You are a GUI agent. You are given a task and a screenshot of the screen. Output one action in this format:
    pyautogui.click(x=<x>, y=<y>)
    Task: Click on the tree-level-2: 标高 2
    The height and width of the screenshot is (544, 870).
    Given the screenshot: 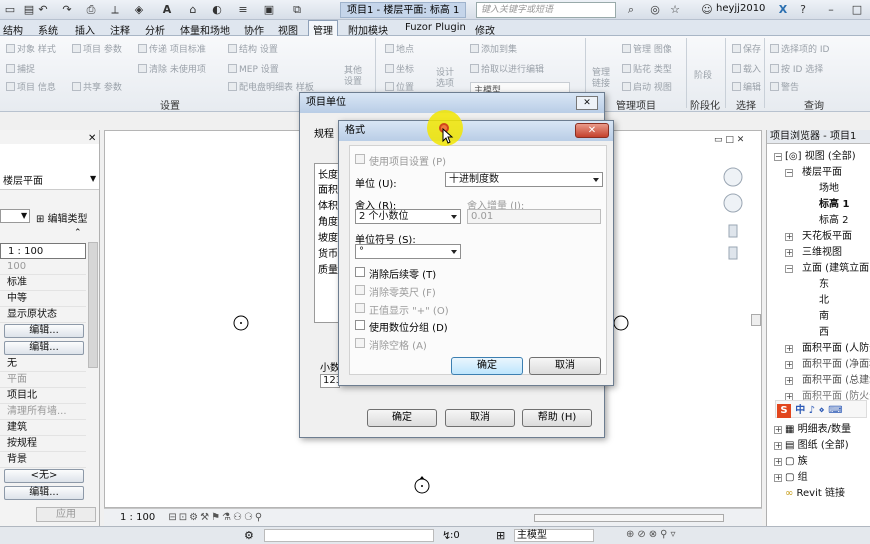 What is the action you would take?
    pyautogui.click(x=834, y=221)
    